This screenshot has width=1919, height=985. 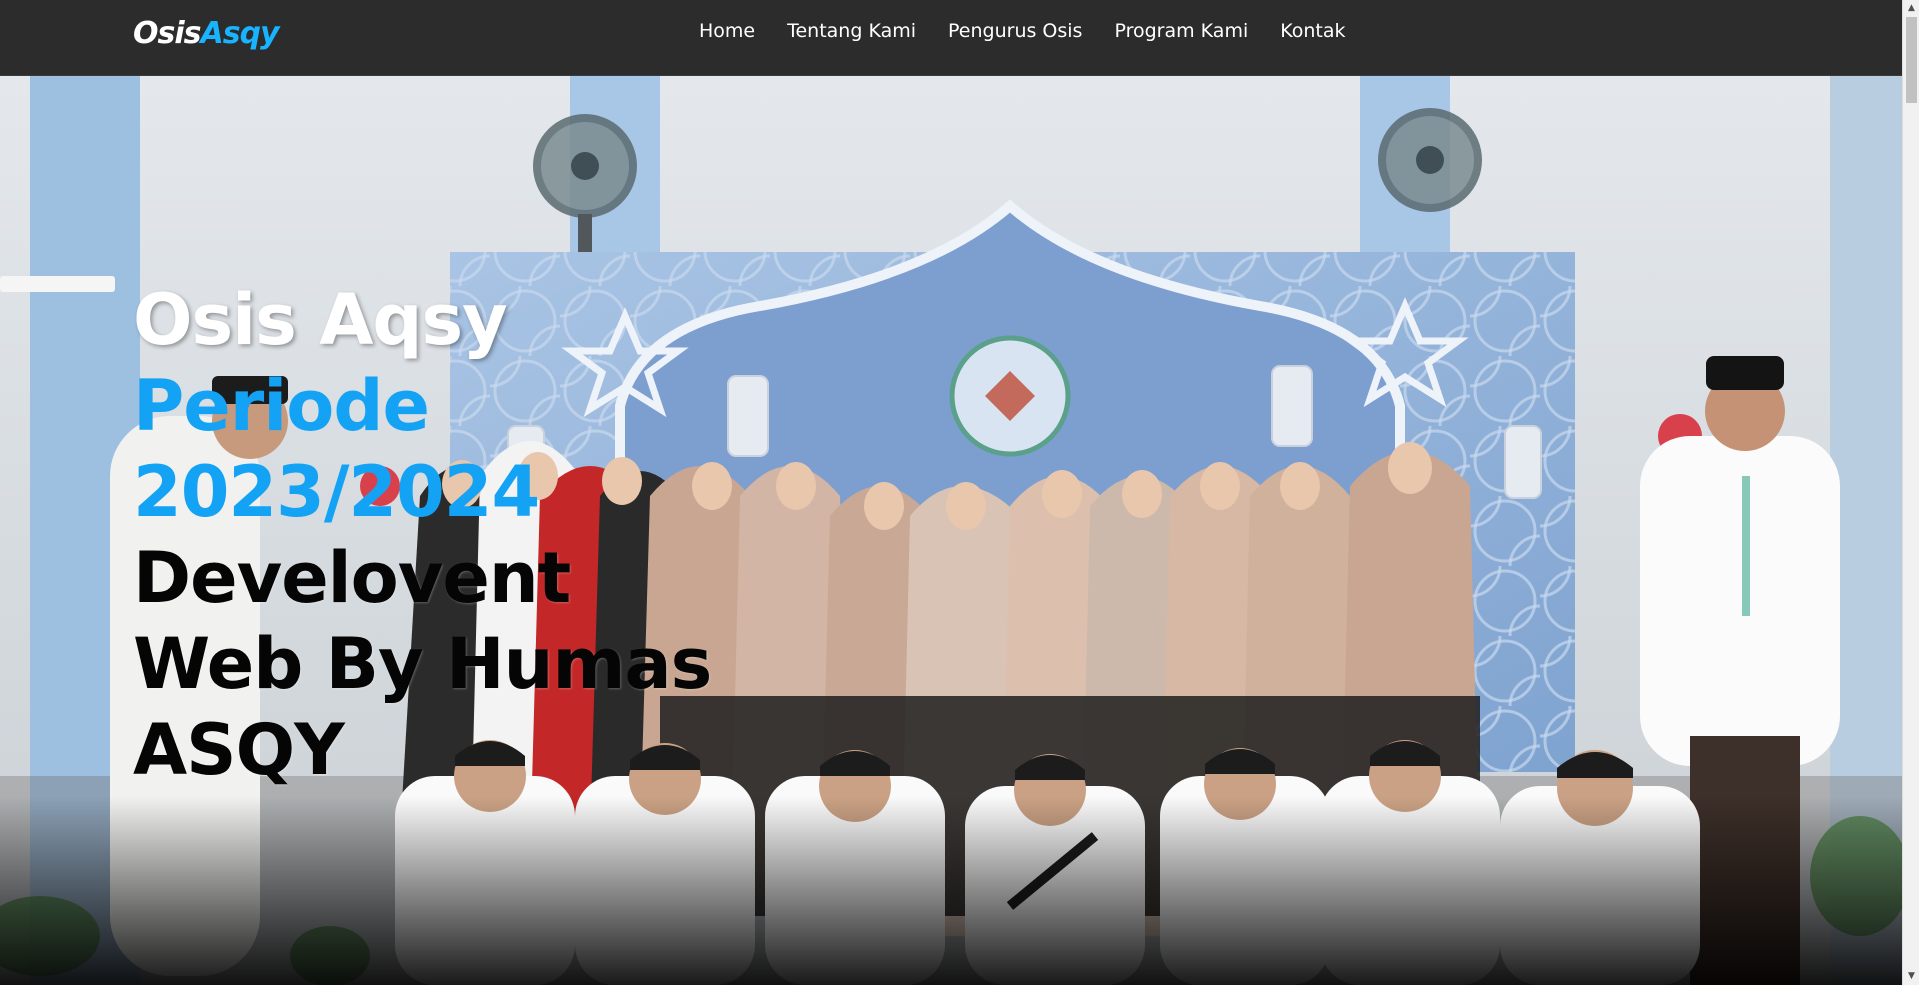 What do you see at coordinates (167, 33) in the screenshot?
I see `brand-logo-part1: Osis` at bounding box center [167, 33].